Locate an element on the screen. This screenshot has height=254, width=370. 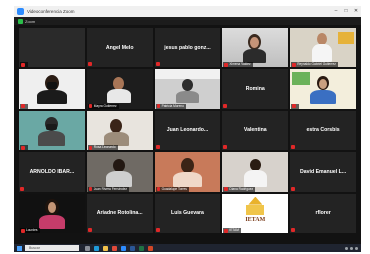
participant-tile: Reynaldo Gabriel Gutierrez is located at coordinates (323, 48).